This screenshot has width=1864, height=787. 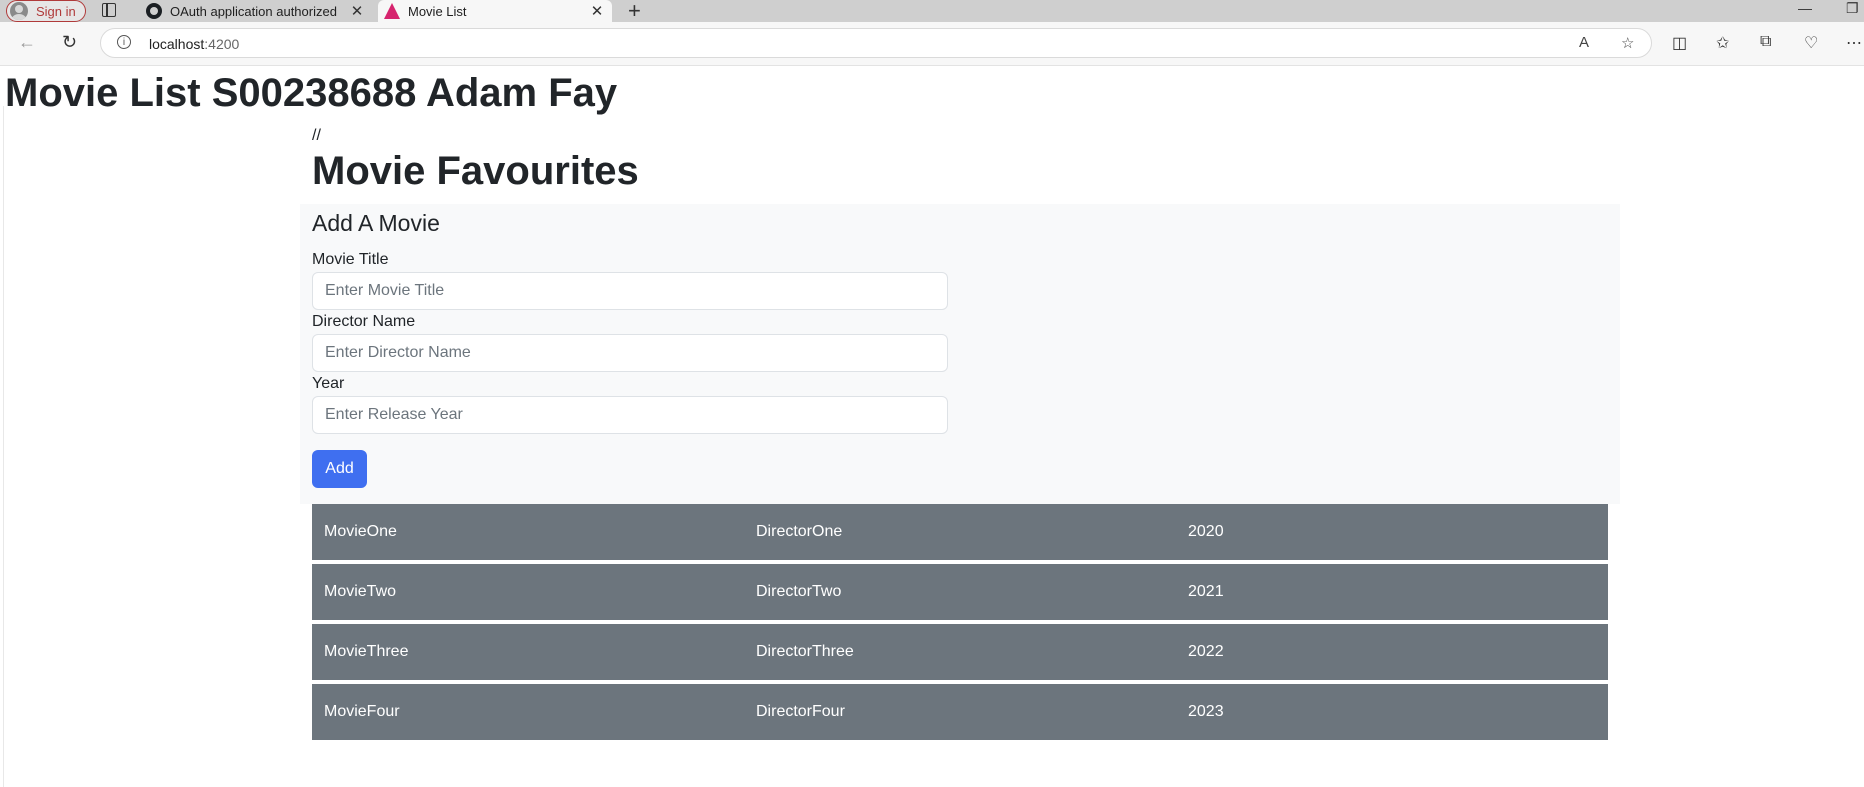 I want to click on address-bar: i localhost:4200 A ☆, so click(x=876, y=43).